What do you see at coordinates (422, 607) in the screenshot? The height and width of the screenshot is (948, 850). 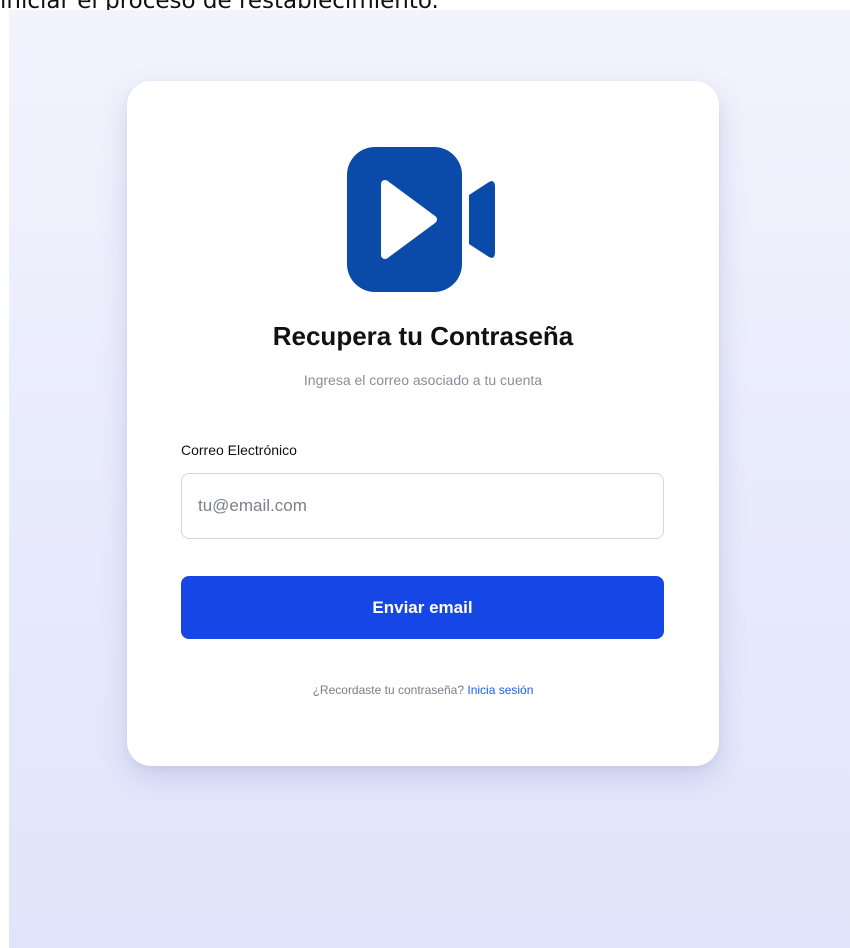 I see `send-email-button: Enviar email` at bounding box center [422, 607].